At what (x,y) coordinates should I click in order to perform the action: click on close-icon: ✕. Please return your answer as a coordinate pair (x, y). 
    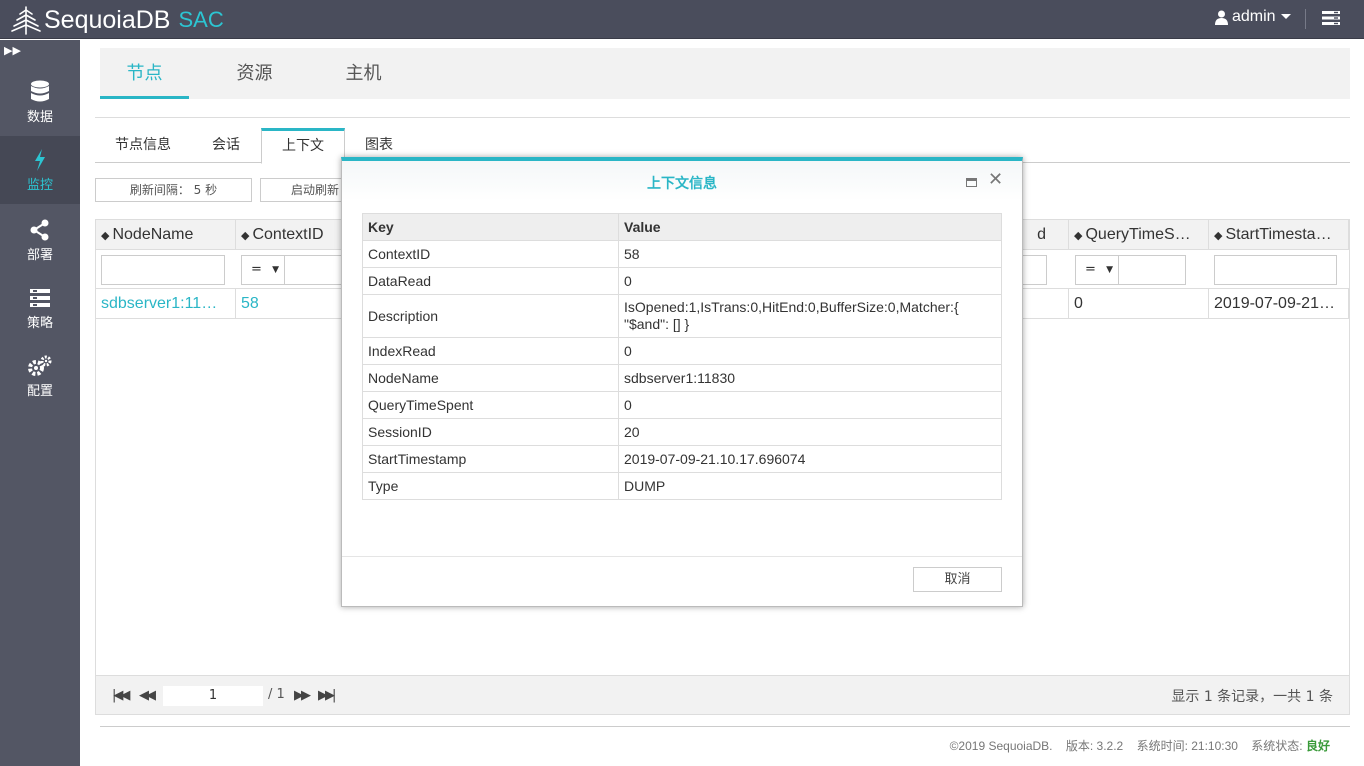
    Looking at the image, I should click on (995, 180).